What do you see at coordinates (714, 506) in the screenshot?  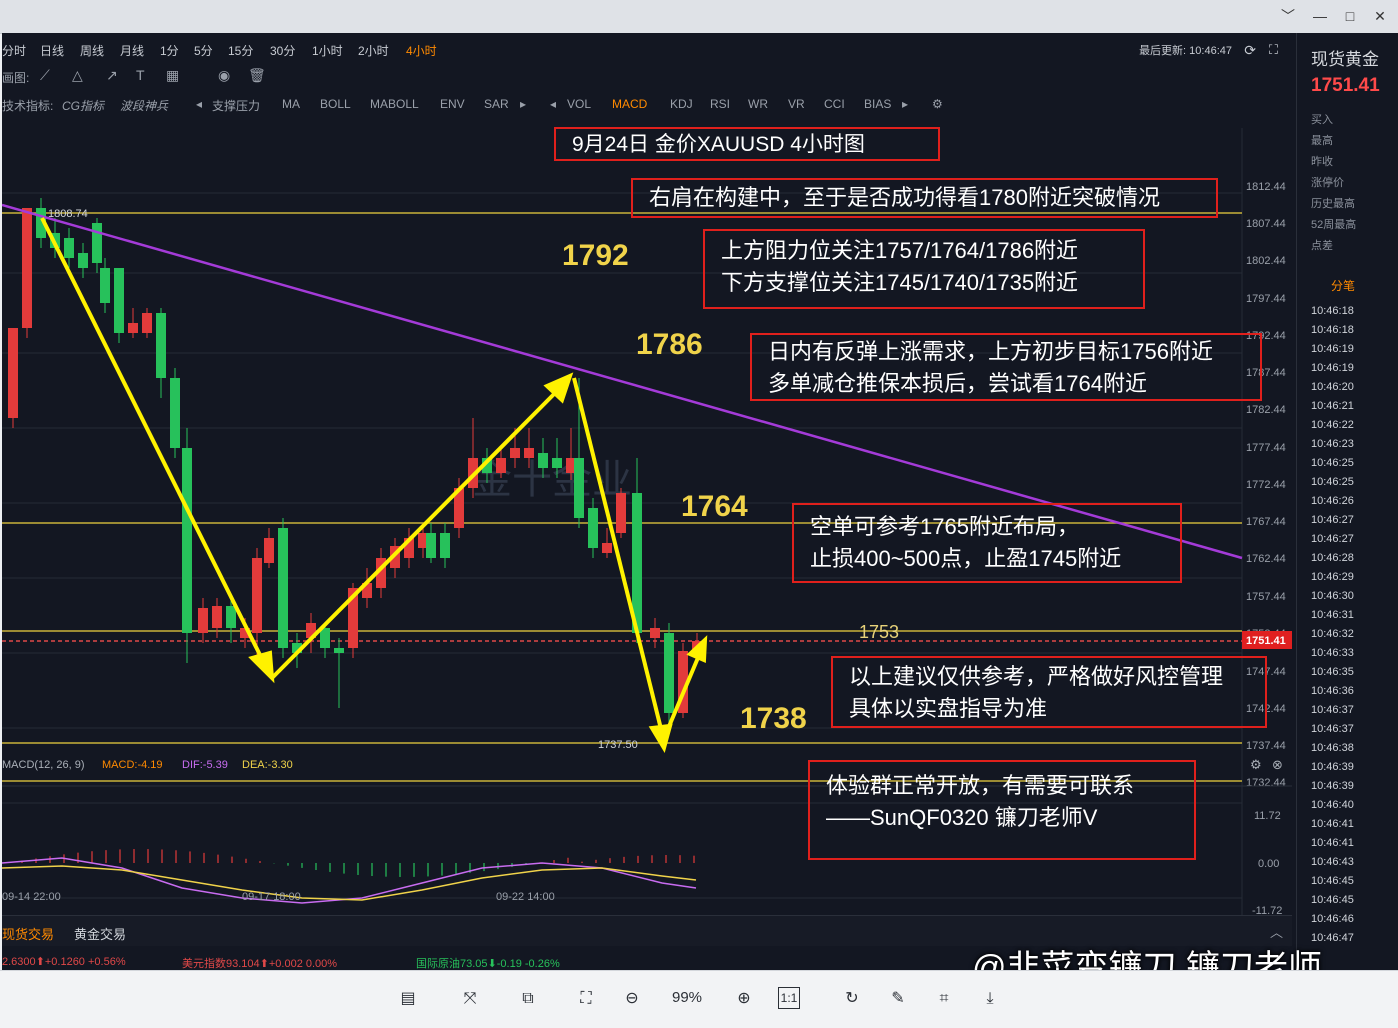 I see `level-label-1764: 1764` at bounding box center [714, 506].